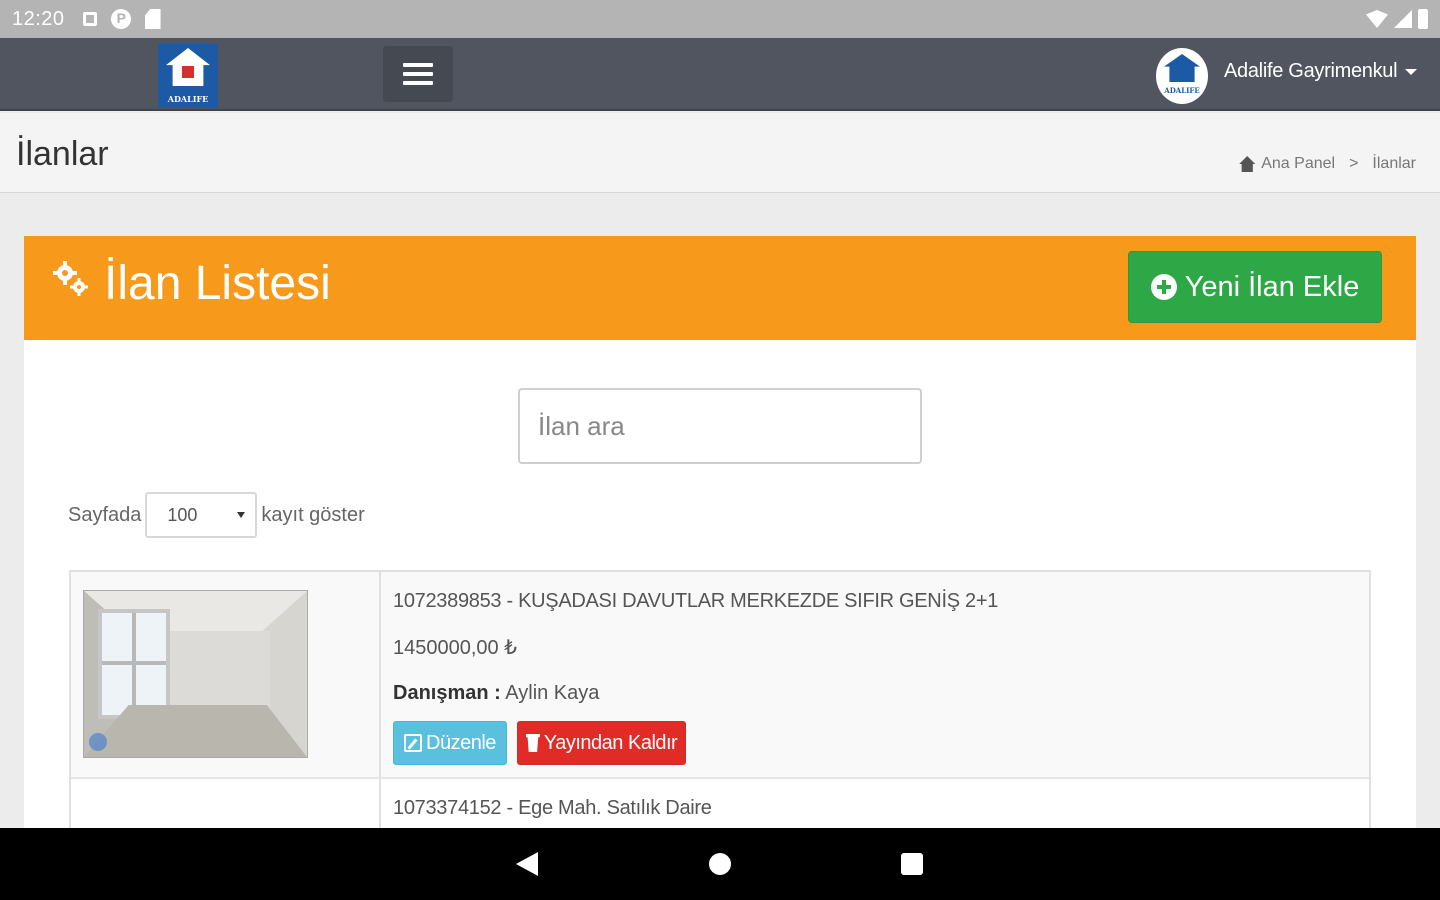  What do you see at coordinates (62, 154) in the screenshot?
I see `page-title: İlanlar` at bounding box center [62, 154].